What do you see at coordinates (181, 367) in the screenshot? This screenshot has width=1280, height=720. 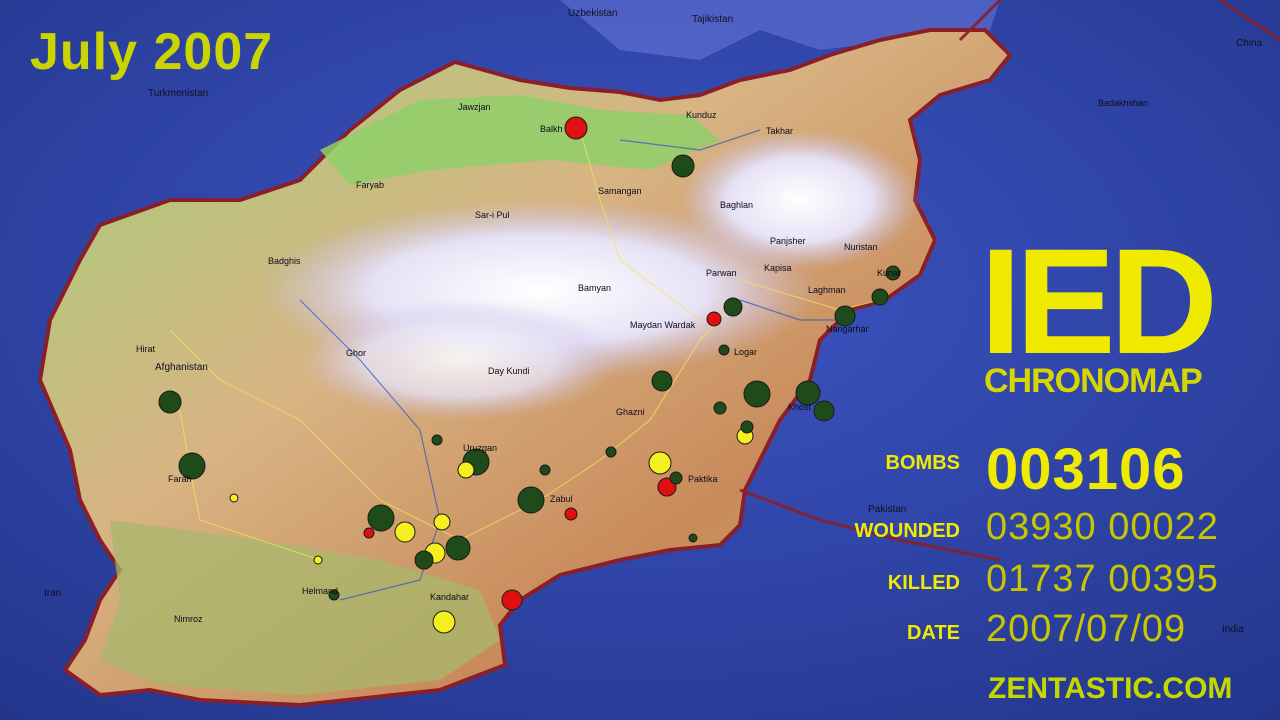 I see `country-label-afghanistan: Afghanistan` at bounding box center [181, 367].